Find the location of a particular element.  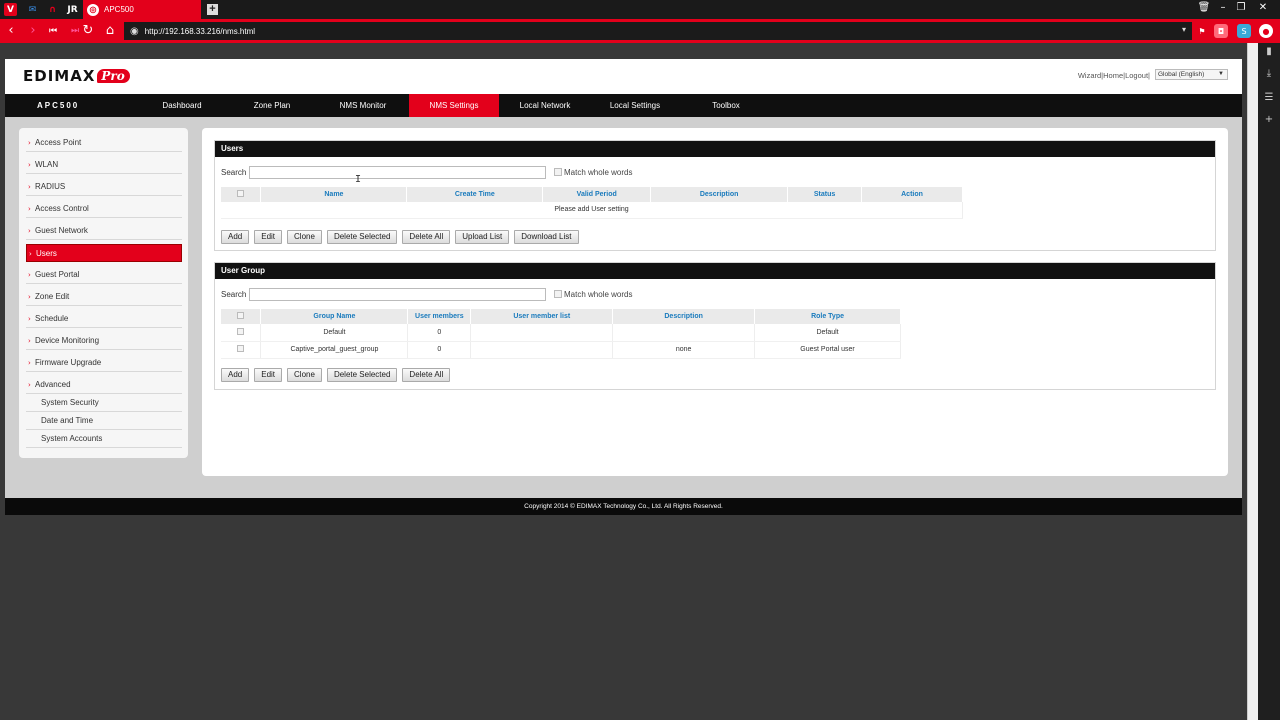

sidebar-item-radius: › RADIUS is located at coordinates (104, 187).